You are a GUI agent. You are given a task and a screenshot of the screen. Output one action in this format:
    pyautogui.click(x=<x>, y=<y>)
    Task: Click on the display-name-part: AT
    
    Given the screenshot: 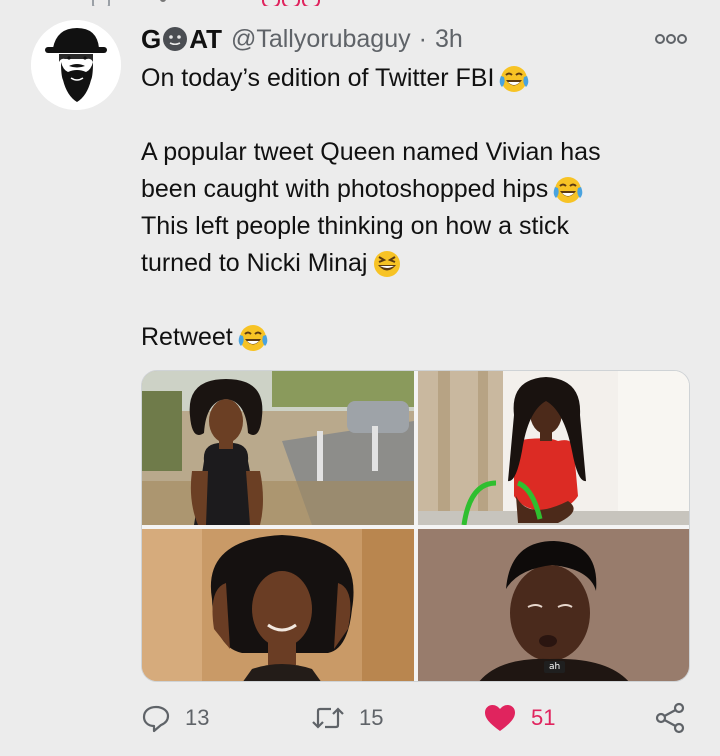 What is the action you would take?
    pyautogui.click(x=205, y=38)
    